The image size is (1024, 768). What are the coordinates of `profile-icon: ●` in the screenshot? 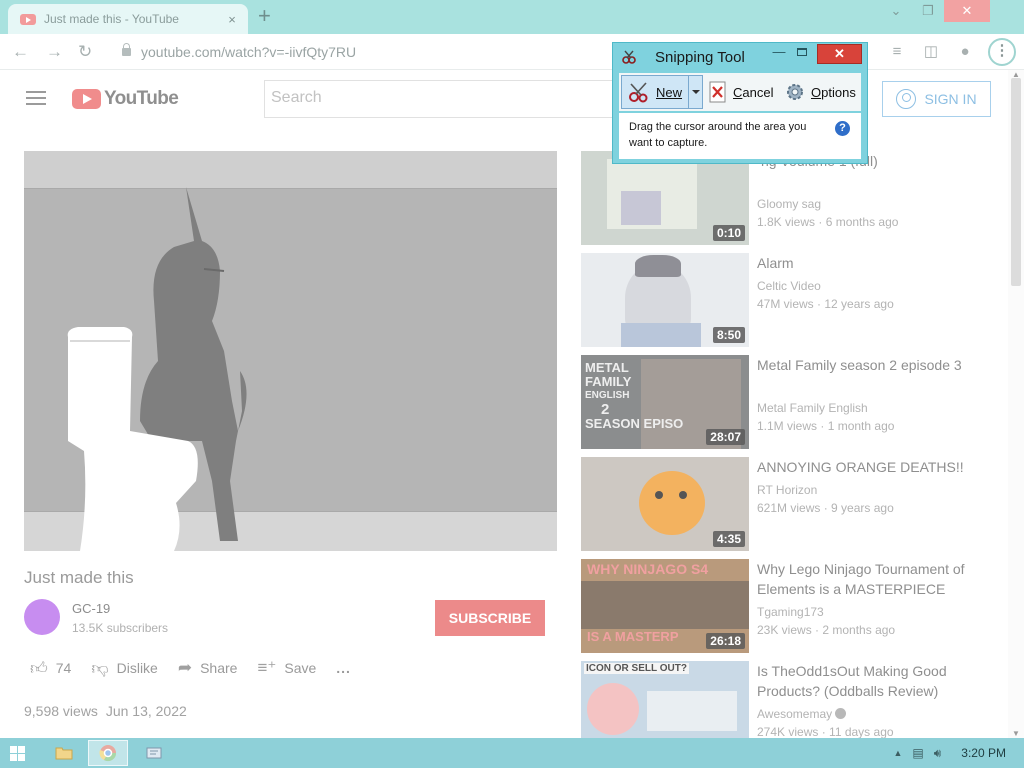 It's located at (965, 52).